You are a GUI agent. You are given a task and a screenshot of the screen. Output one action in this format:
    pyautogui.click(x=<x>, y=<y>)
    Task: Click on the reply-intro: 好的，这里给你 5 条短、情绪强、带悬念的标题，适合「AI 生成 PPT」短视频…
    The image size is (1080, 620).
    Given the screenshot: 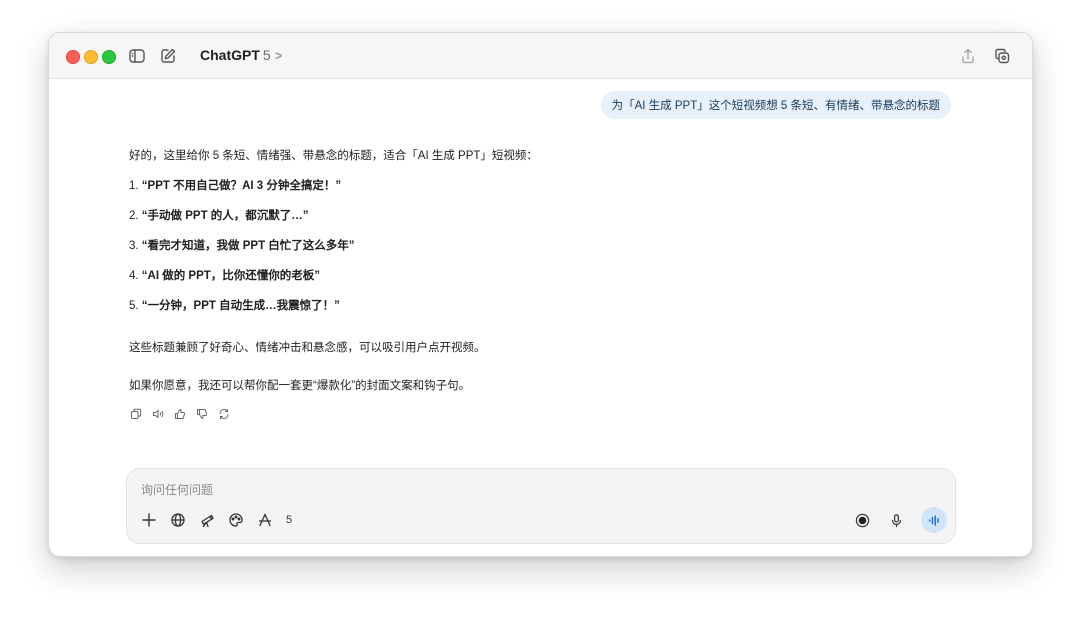 What is the action you would take?
    pyautogui.click(x=333, y=156)
    